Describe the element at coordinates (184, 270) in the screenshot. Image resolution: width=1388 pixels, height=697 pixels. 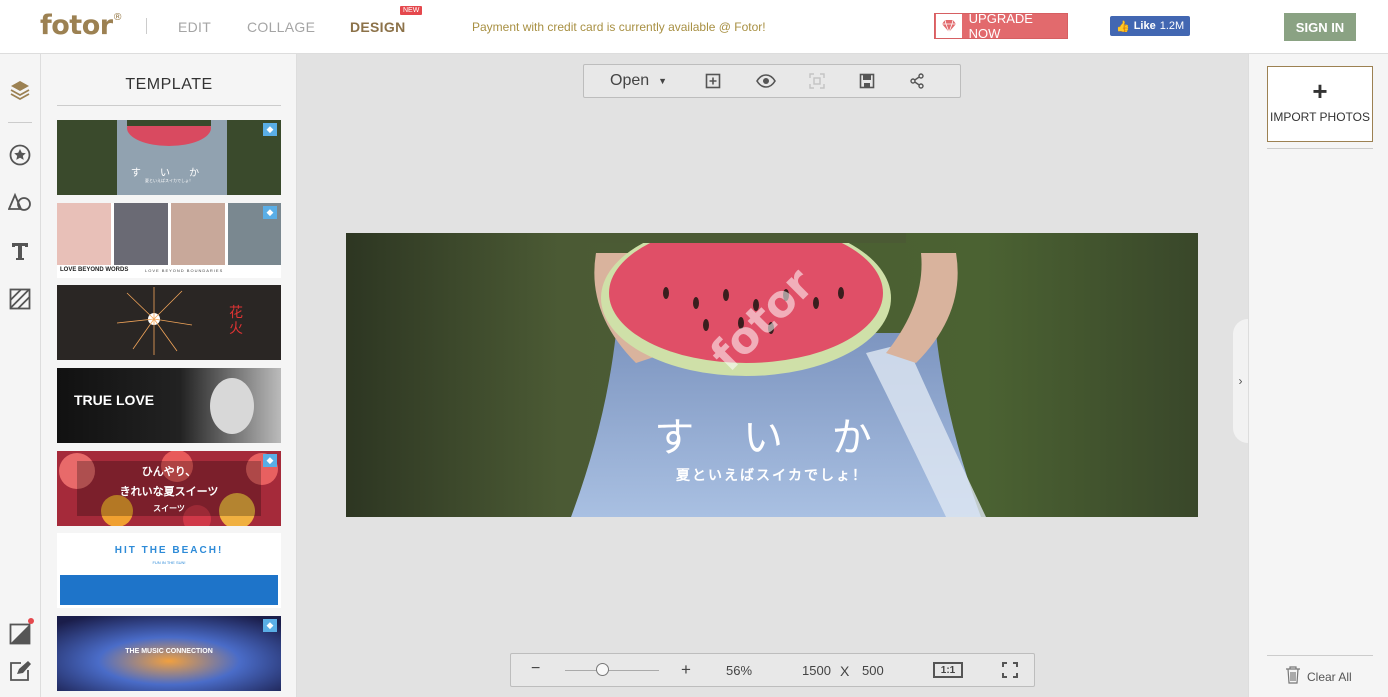
I see `template-subtext: LOVE BEYOND BOUNDARIES` at that location.